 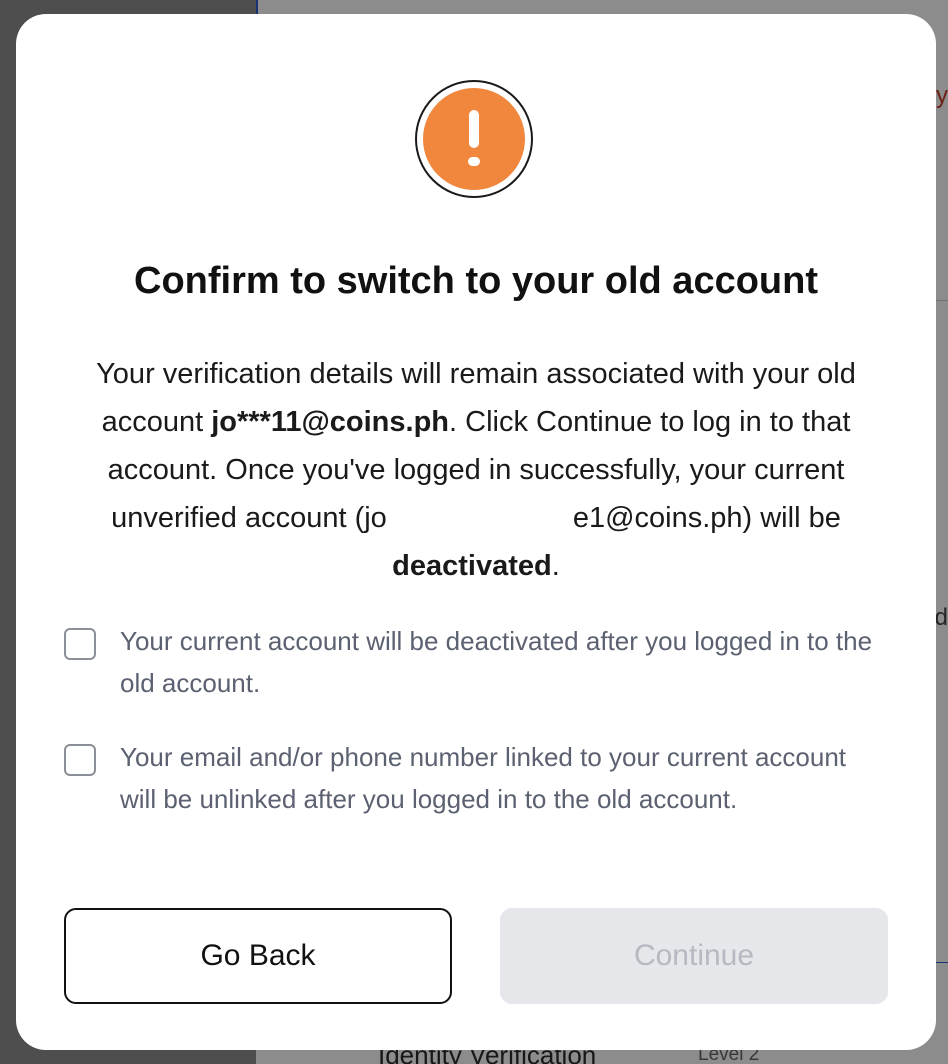 I want to click on exclamation-icon, so click(x=474, y=139).